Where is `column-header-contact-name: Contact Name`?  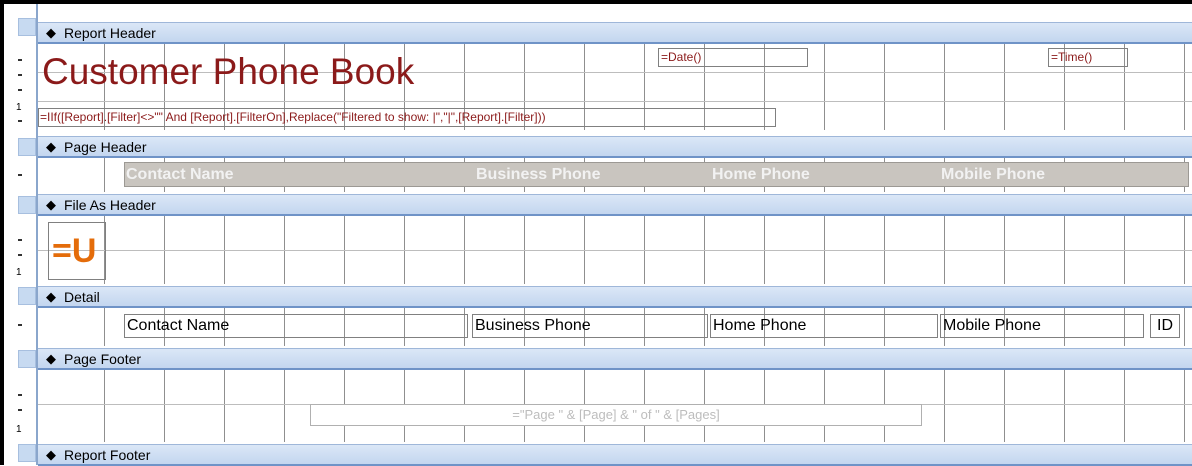 column-header-contact-name: Contact Name is located at coordinates (296, 175).